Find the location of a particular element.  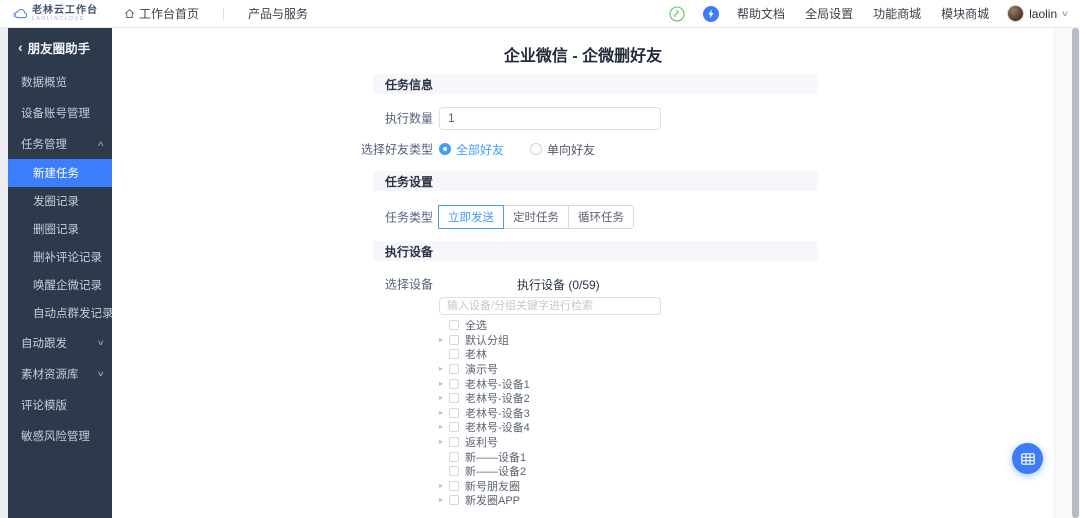

sidebar-item: 敏感风险管理 is located at coordinates (60, 435).